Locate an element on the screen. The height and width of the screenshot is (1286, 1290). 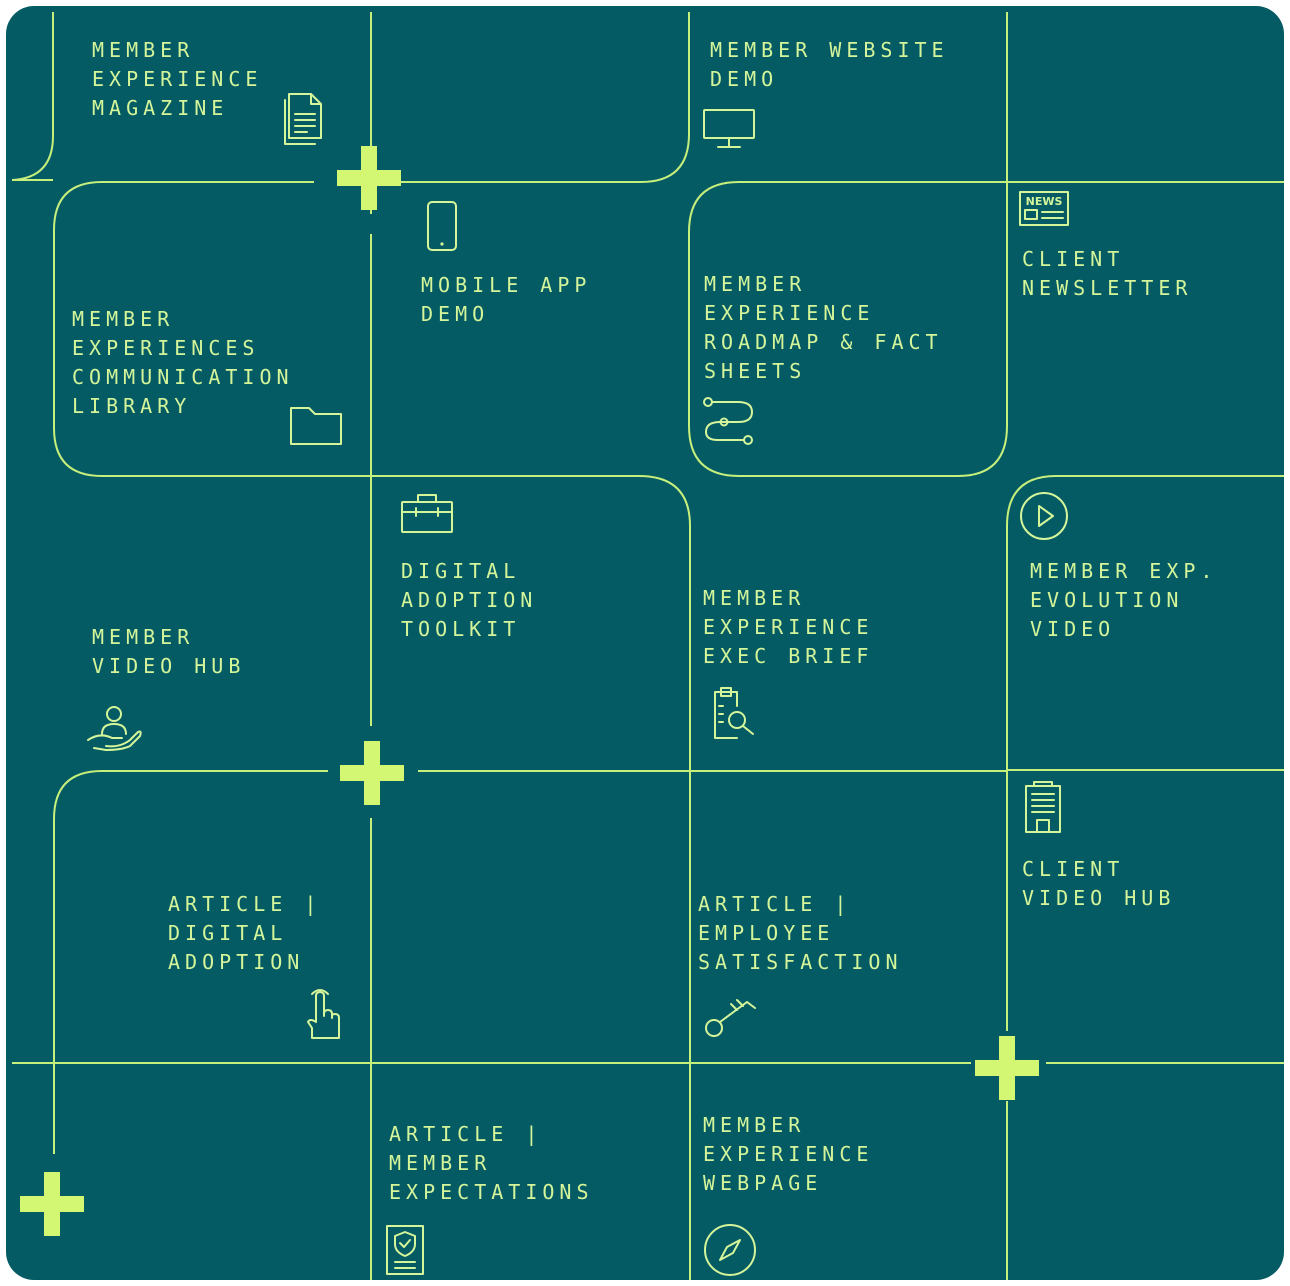
tile-roadmap-fact-sheets: MEMBER EXPERIENCE ROADMAP & FACT SHEETS is located at coordinates (823, 328).